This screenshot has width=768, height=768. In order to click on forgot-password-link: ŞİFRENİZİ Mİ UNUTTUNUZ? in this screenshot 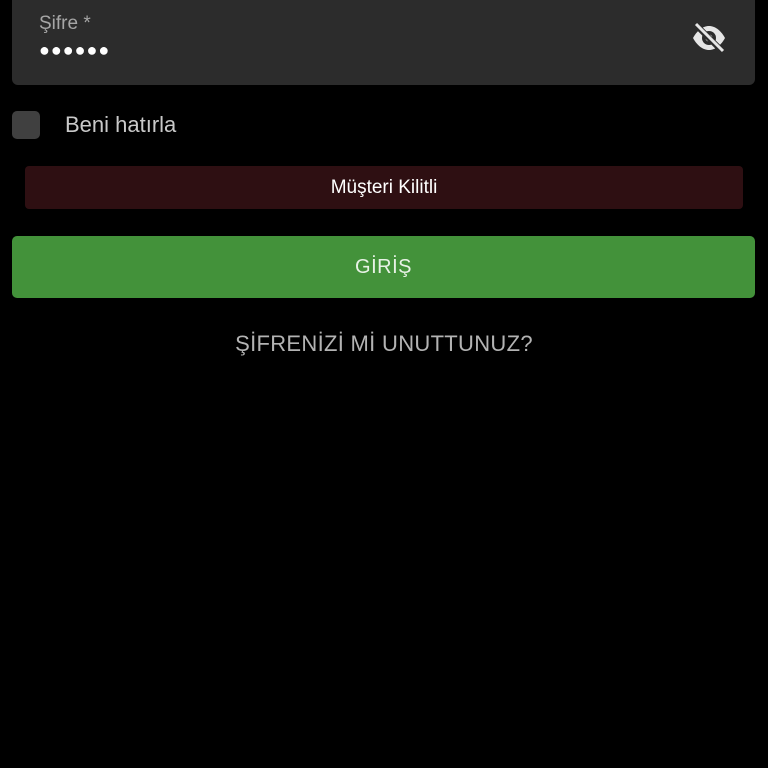, I will do `click(384, 344)`.